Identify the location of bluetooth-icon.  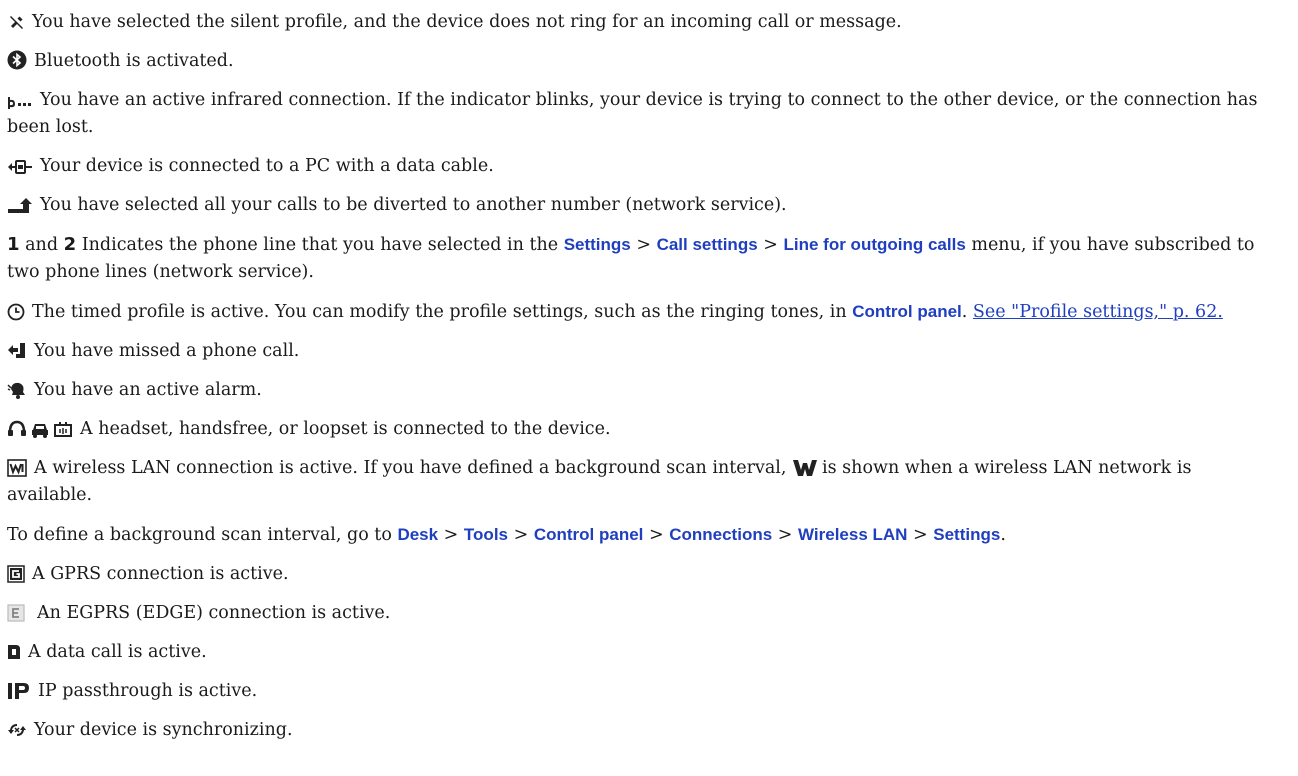
(17, 60).